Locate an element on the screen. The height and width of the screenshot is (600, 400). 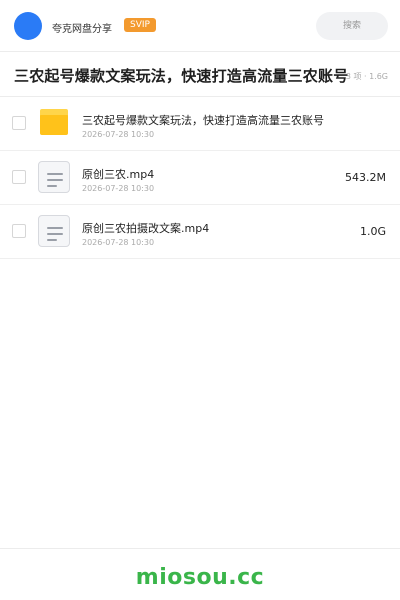
brand-name: 夸克网盘分享 is located at coordinates (82, 29).